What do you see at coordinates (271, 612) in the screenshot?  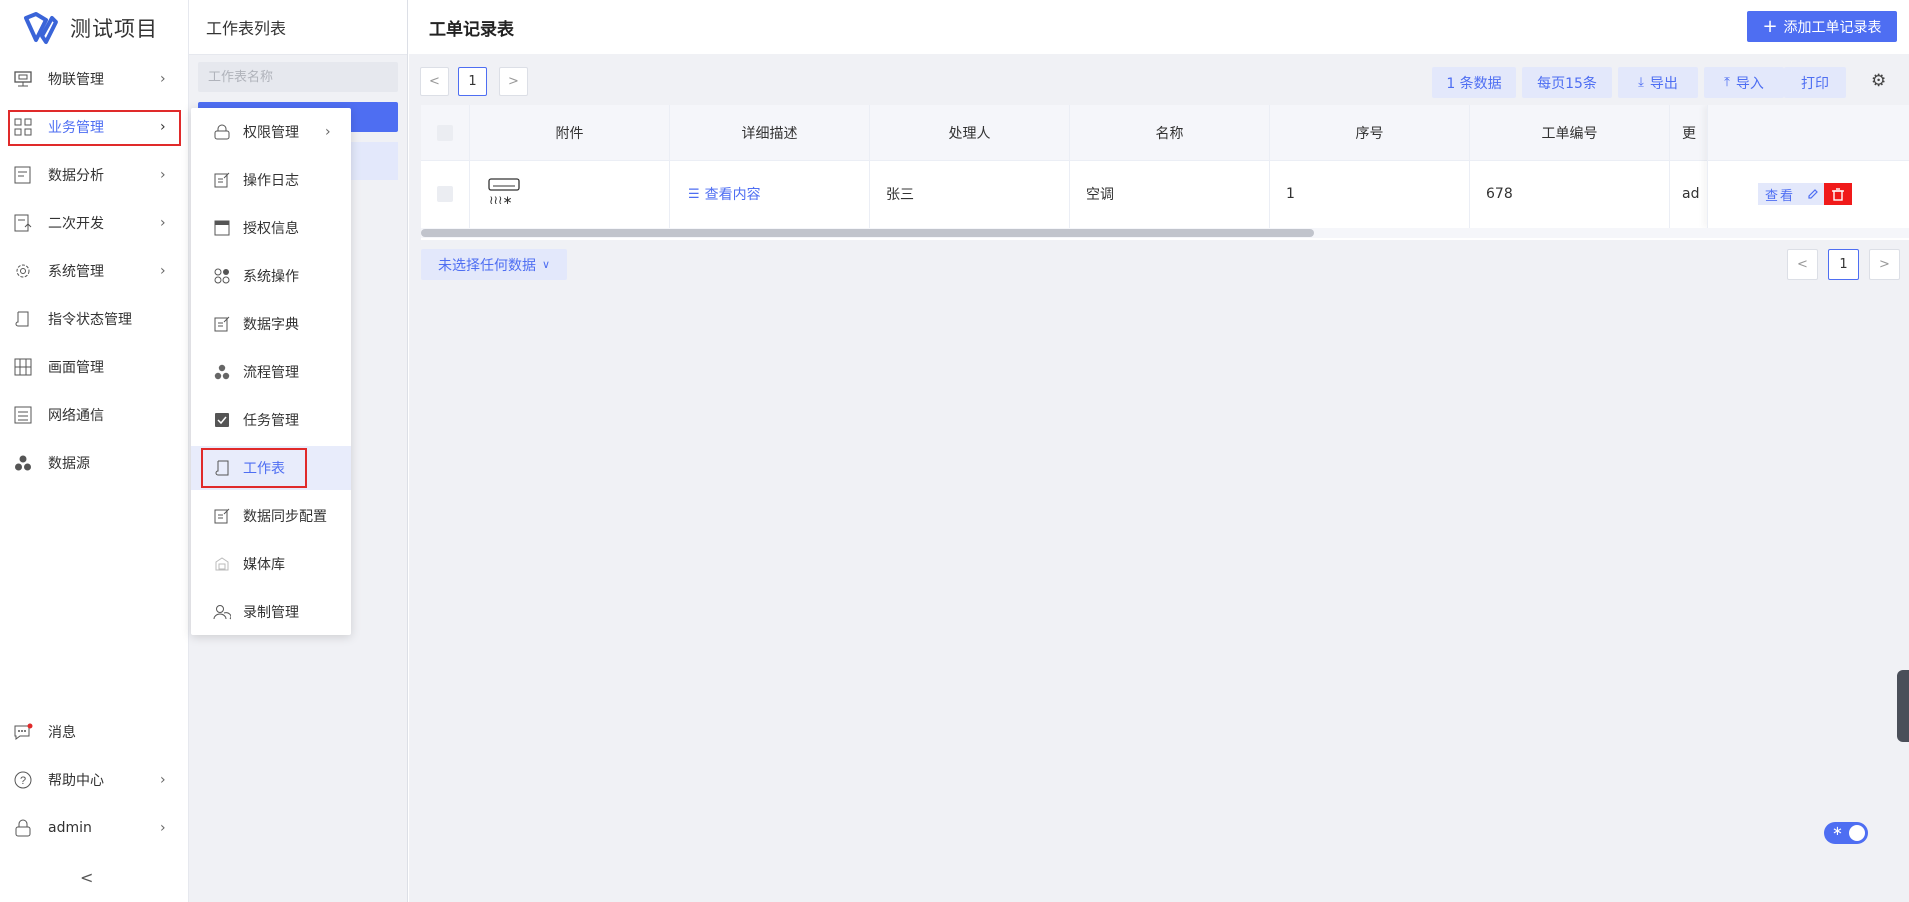 I see `submenu-item-recording: 录制管理` at bounding box center [271, 612].